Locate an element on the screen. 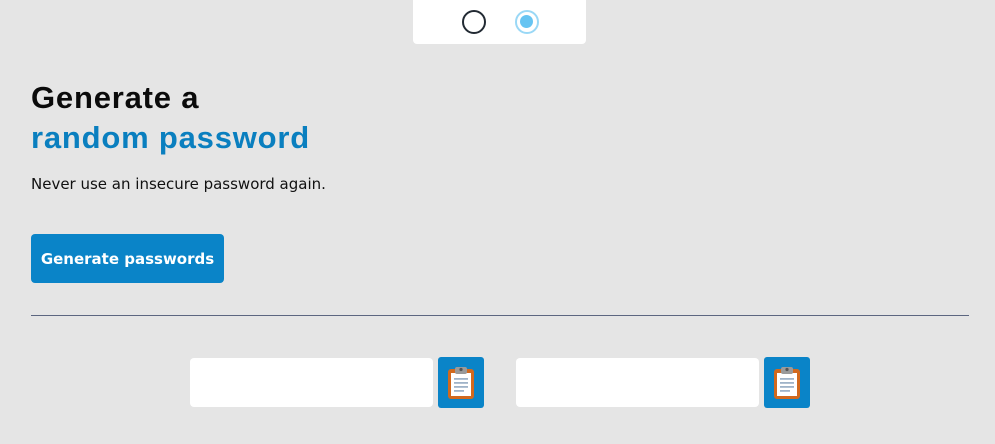 Image resolution: width=995 pixels, height=444 pixels. page-title: Generate a random password is located at coordinates (170, 118).